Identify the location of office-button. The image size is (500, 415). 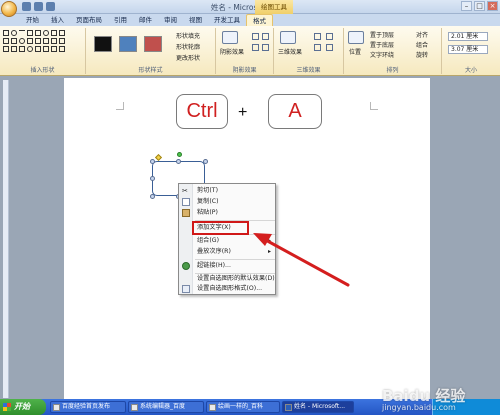
(9, 9).